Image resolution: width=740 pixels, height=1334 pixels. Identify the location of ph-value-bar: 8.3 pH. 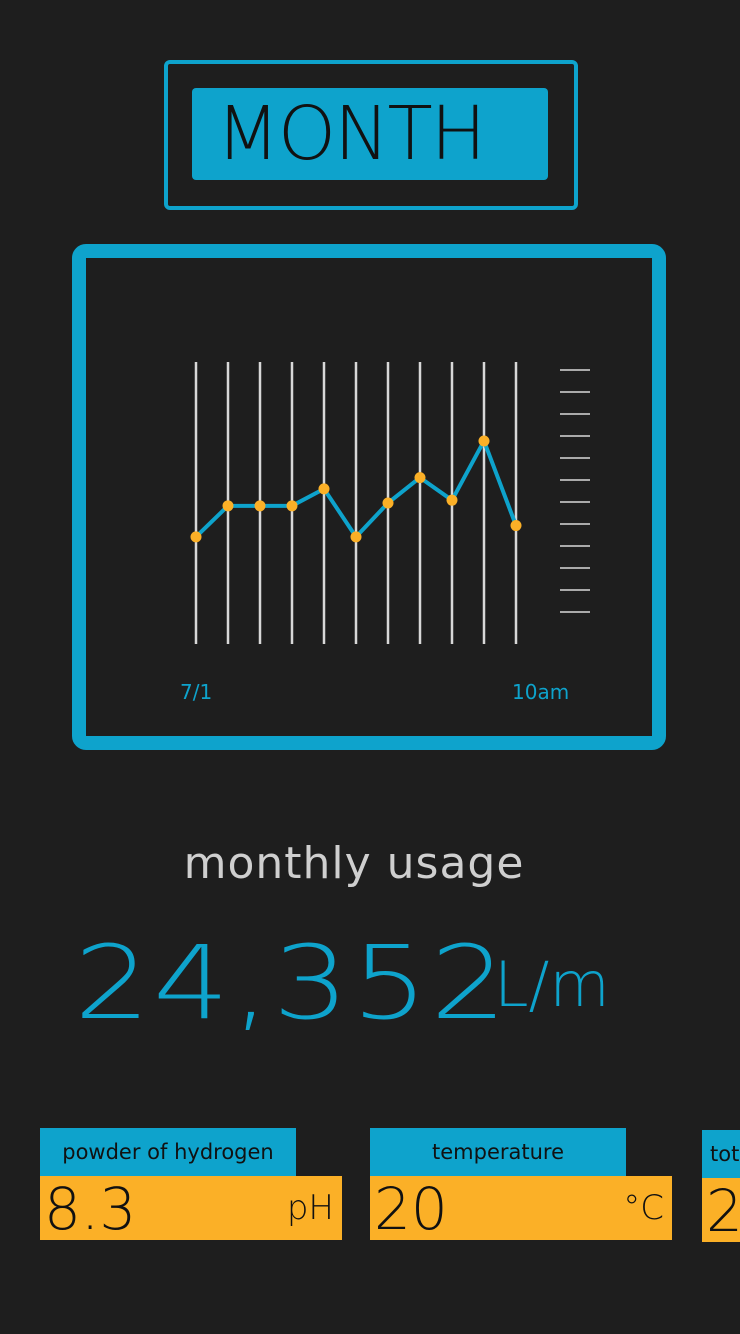
(191, 1208).